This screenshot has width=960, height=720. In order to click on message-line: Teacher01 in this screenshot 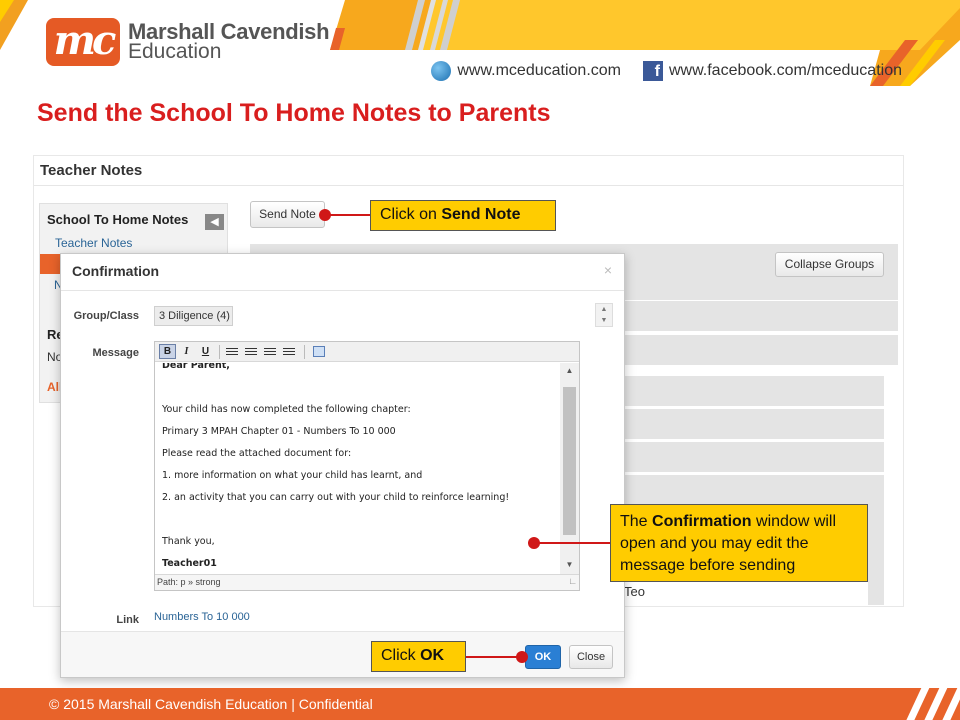, I will do `click(189, 563)`.